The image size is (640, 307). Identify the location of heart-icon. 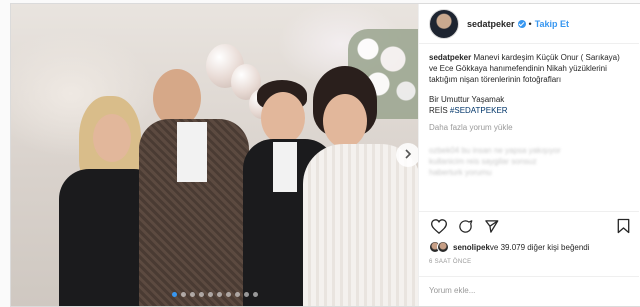
(439, 226).